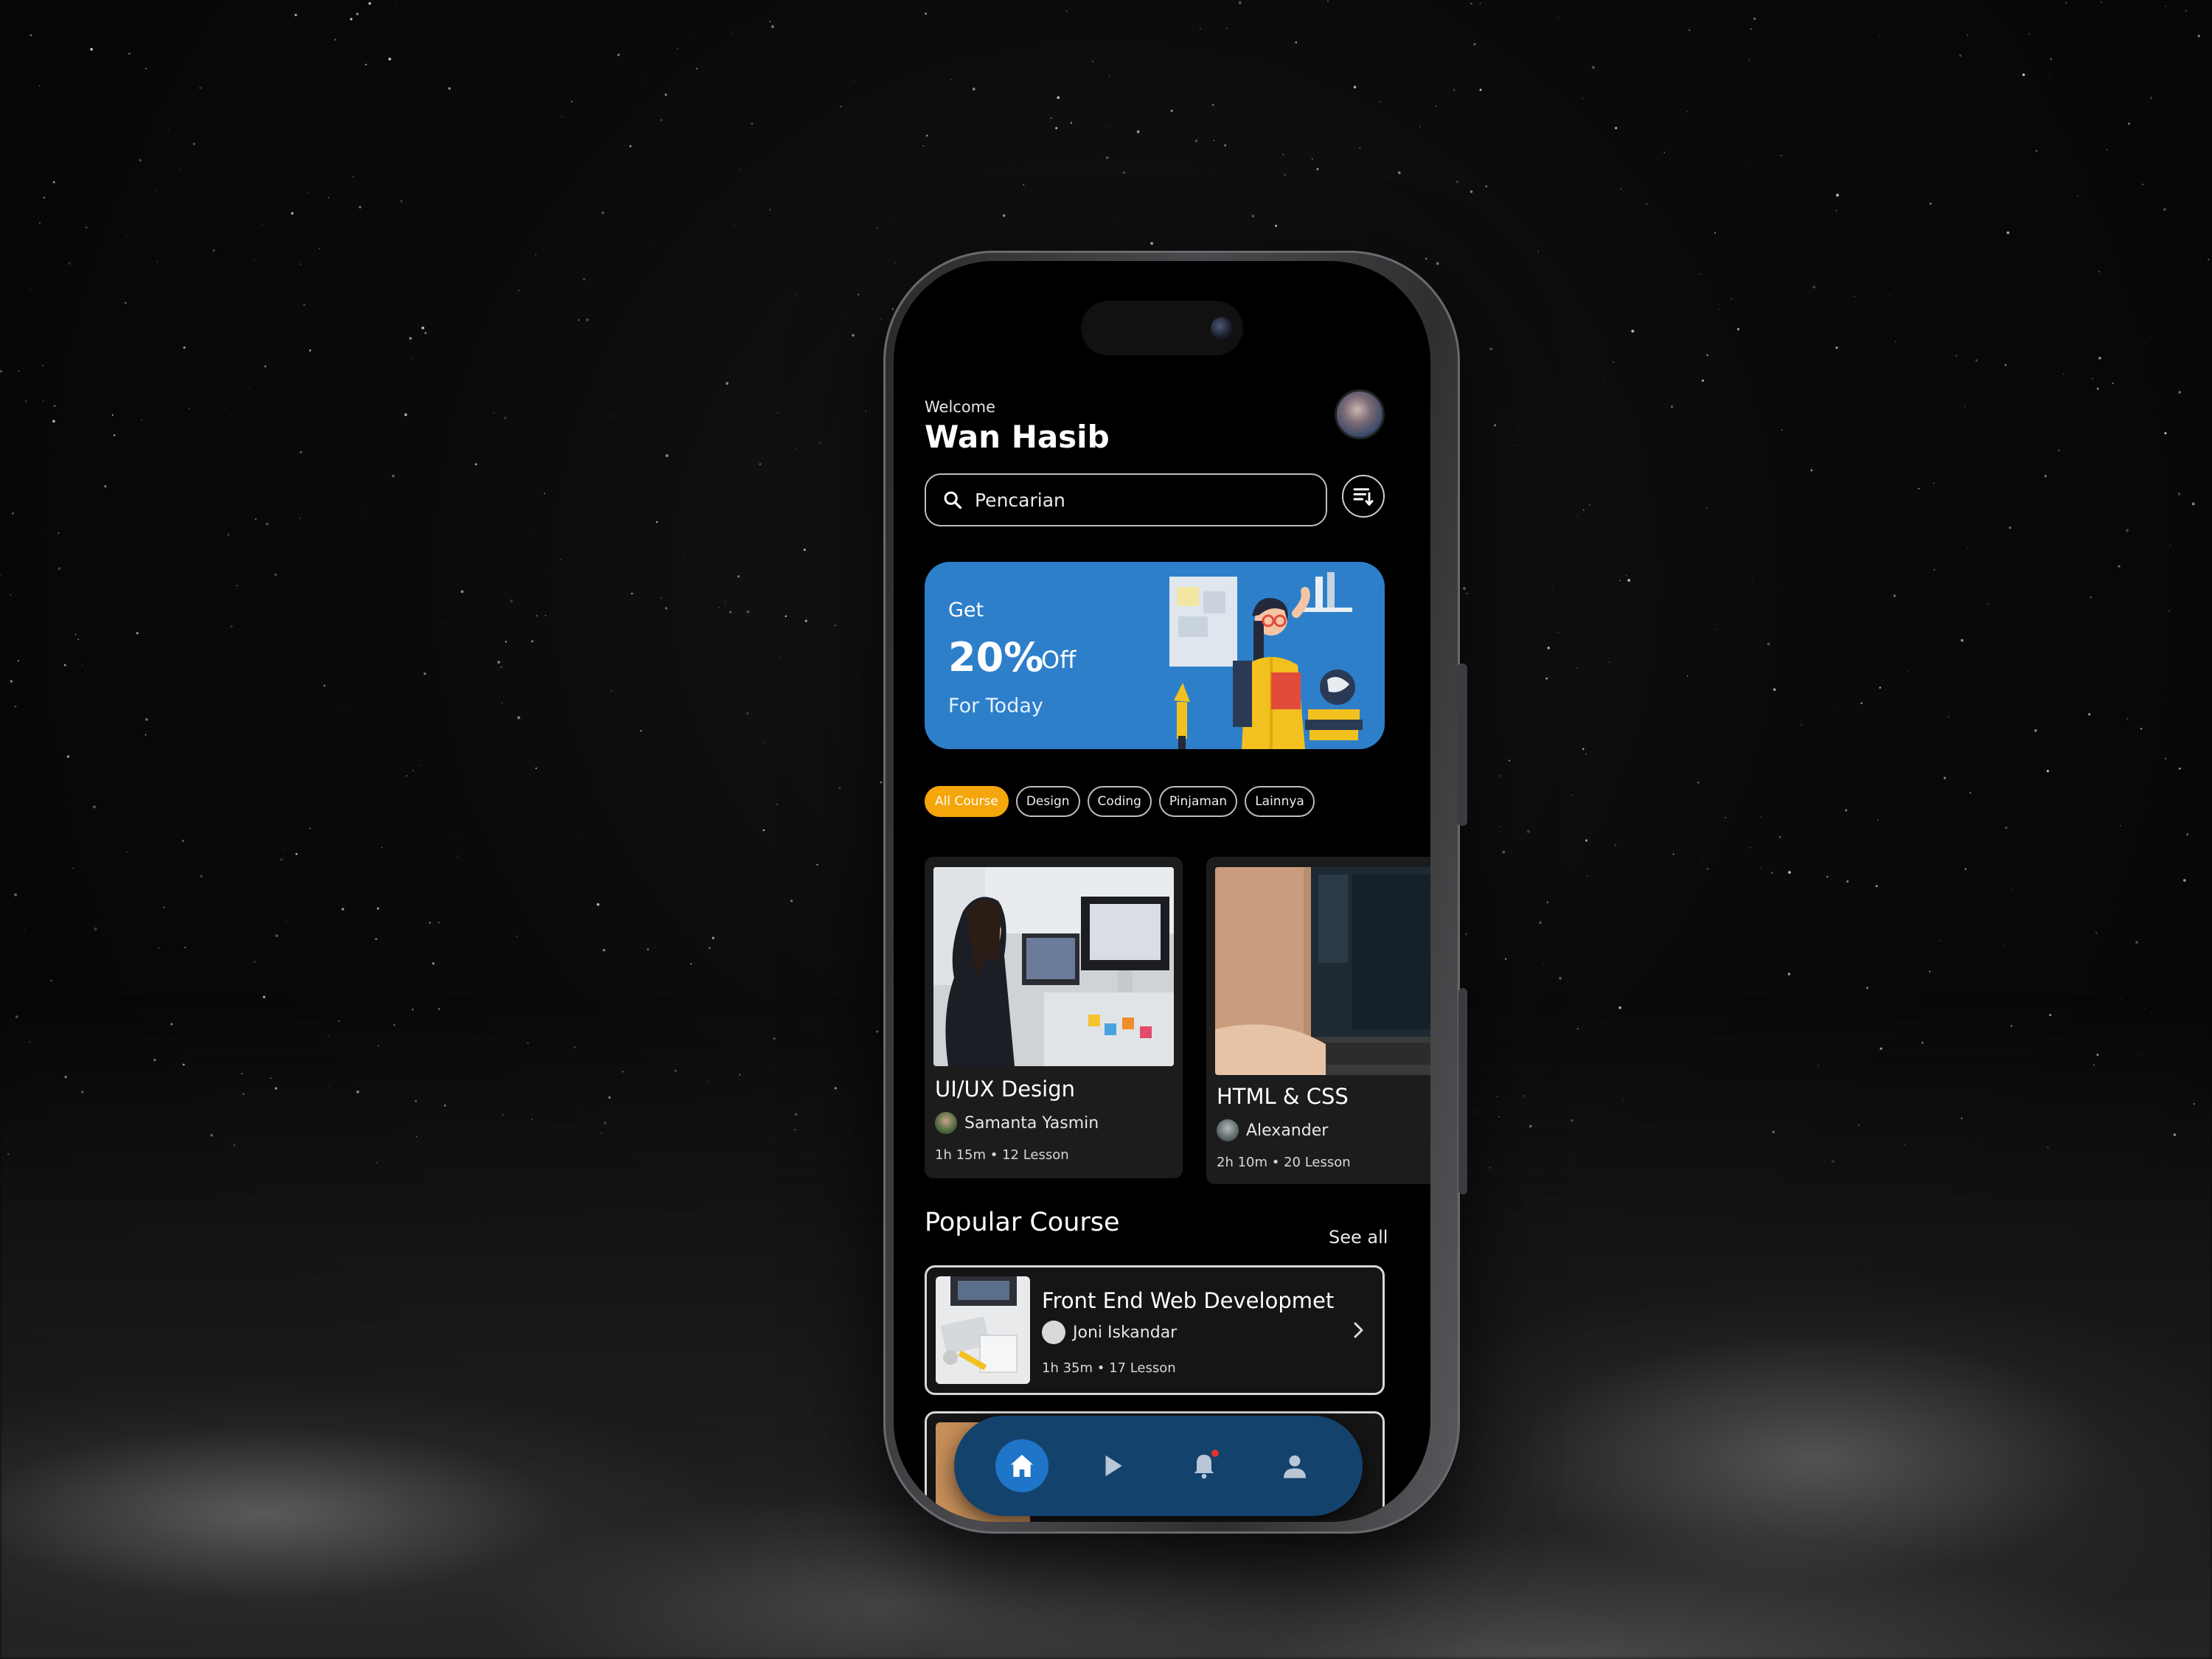 The height and width of the screenshot is (1659, 2212). What do you see at coordinates (1360, 414) in the screenshot?
I see `avatar` at bounding box center [1360, 414].